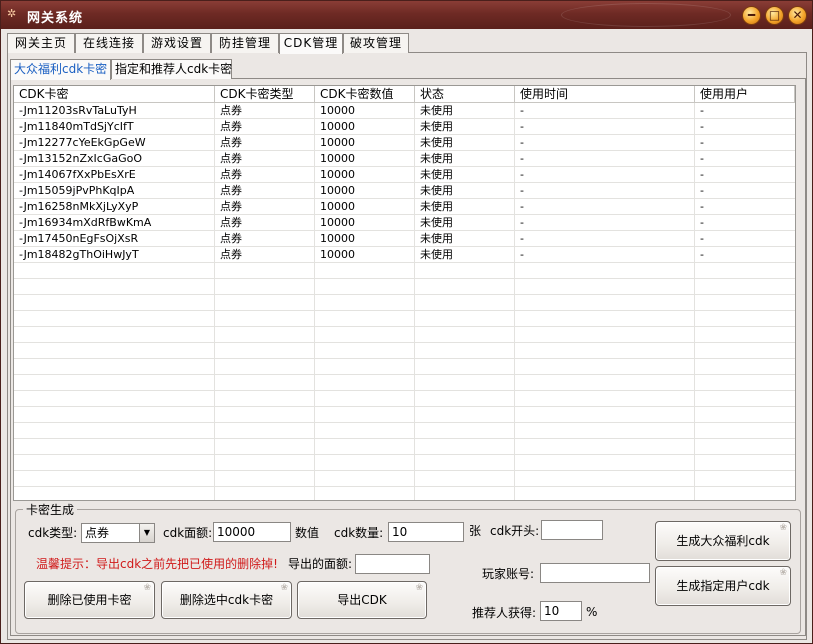 Image resolution: width=813 pixels, height=644 pixels. I want to click on column-header-type: CDK卡密类型, so click(265, 94).